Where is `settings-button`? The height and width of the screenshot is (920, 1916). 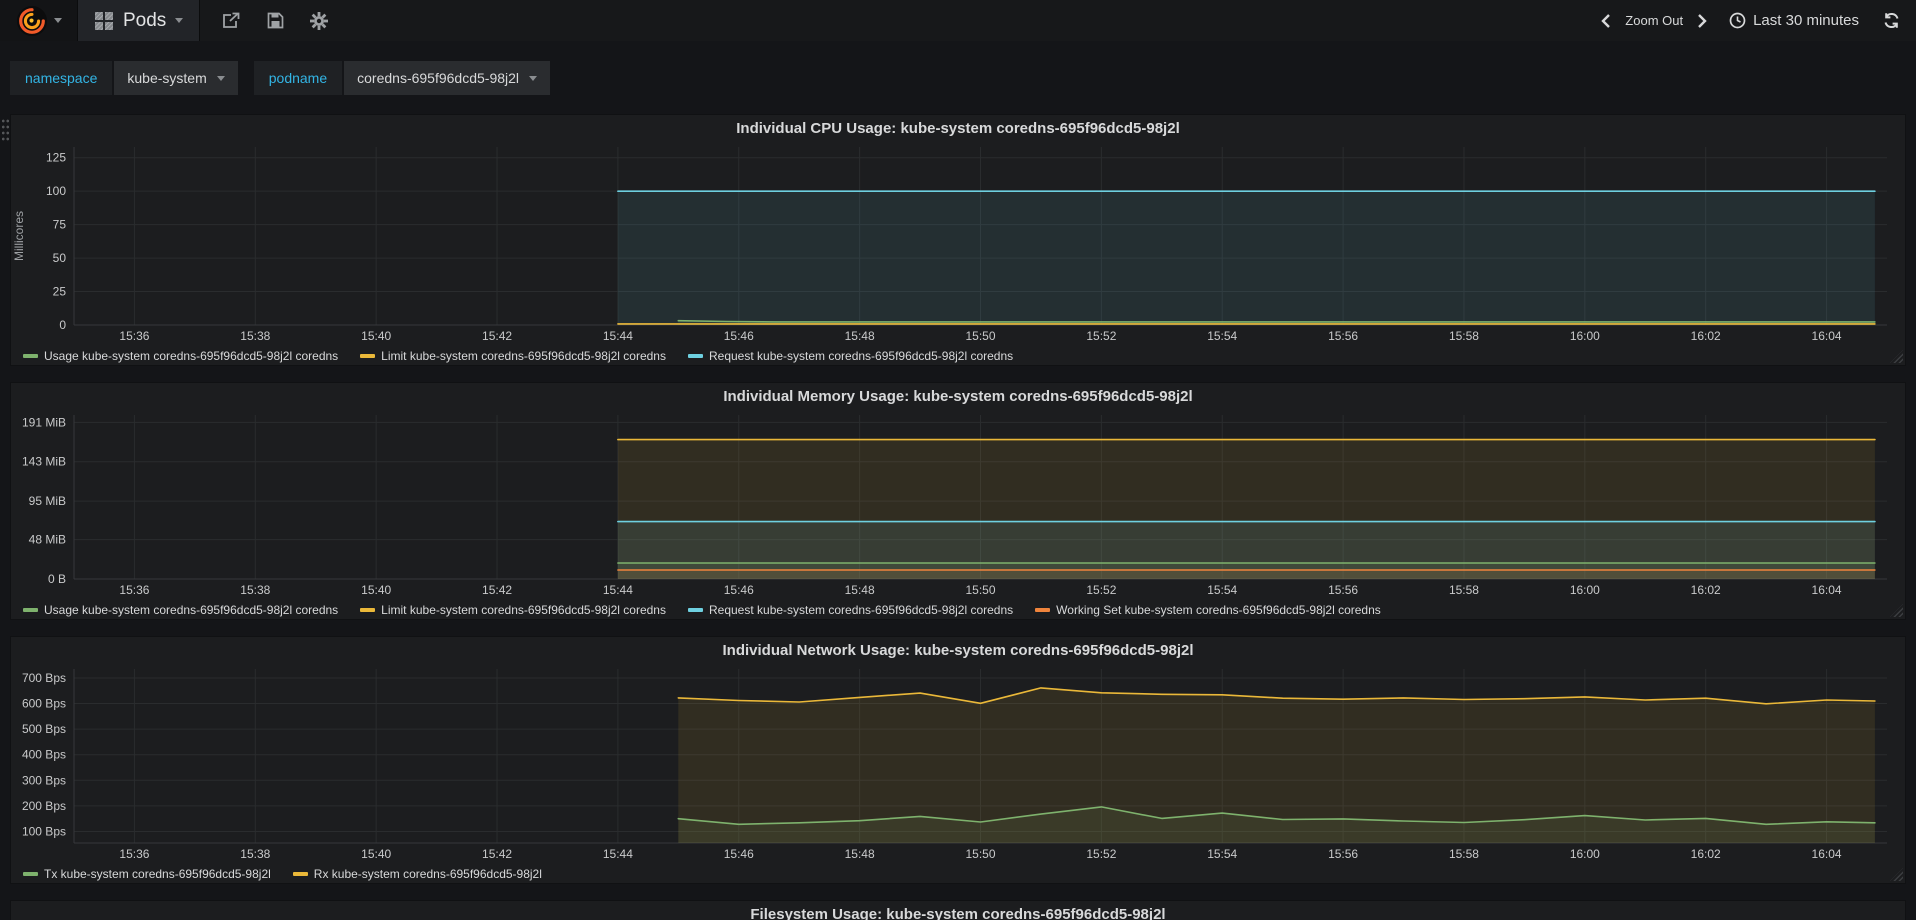
settings-button is located at coordinates (319, 20).